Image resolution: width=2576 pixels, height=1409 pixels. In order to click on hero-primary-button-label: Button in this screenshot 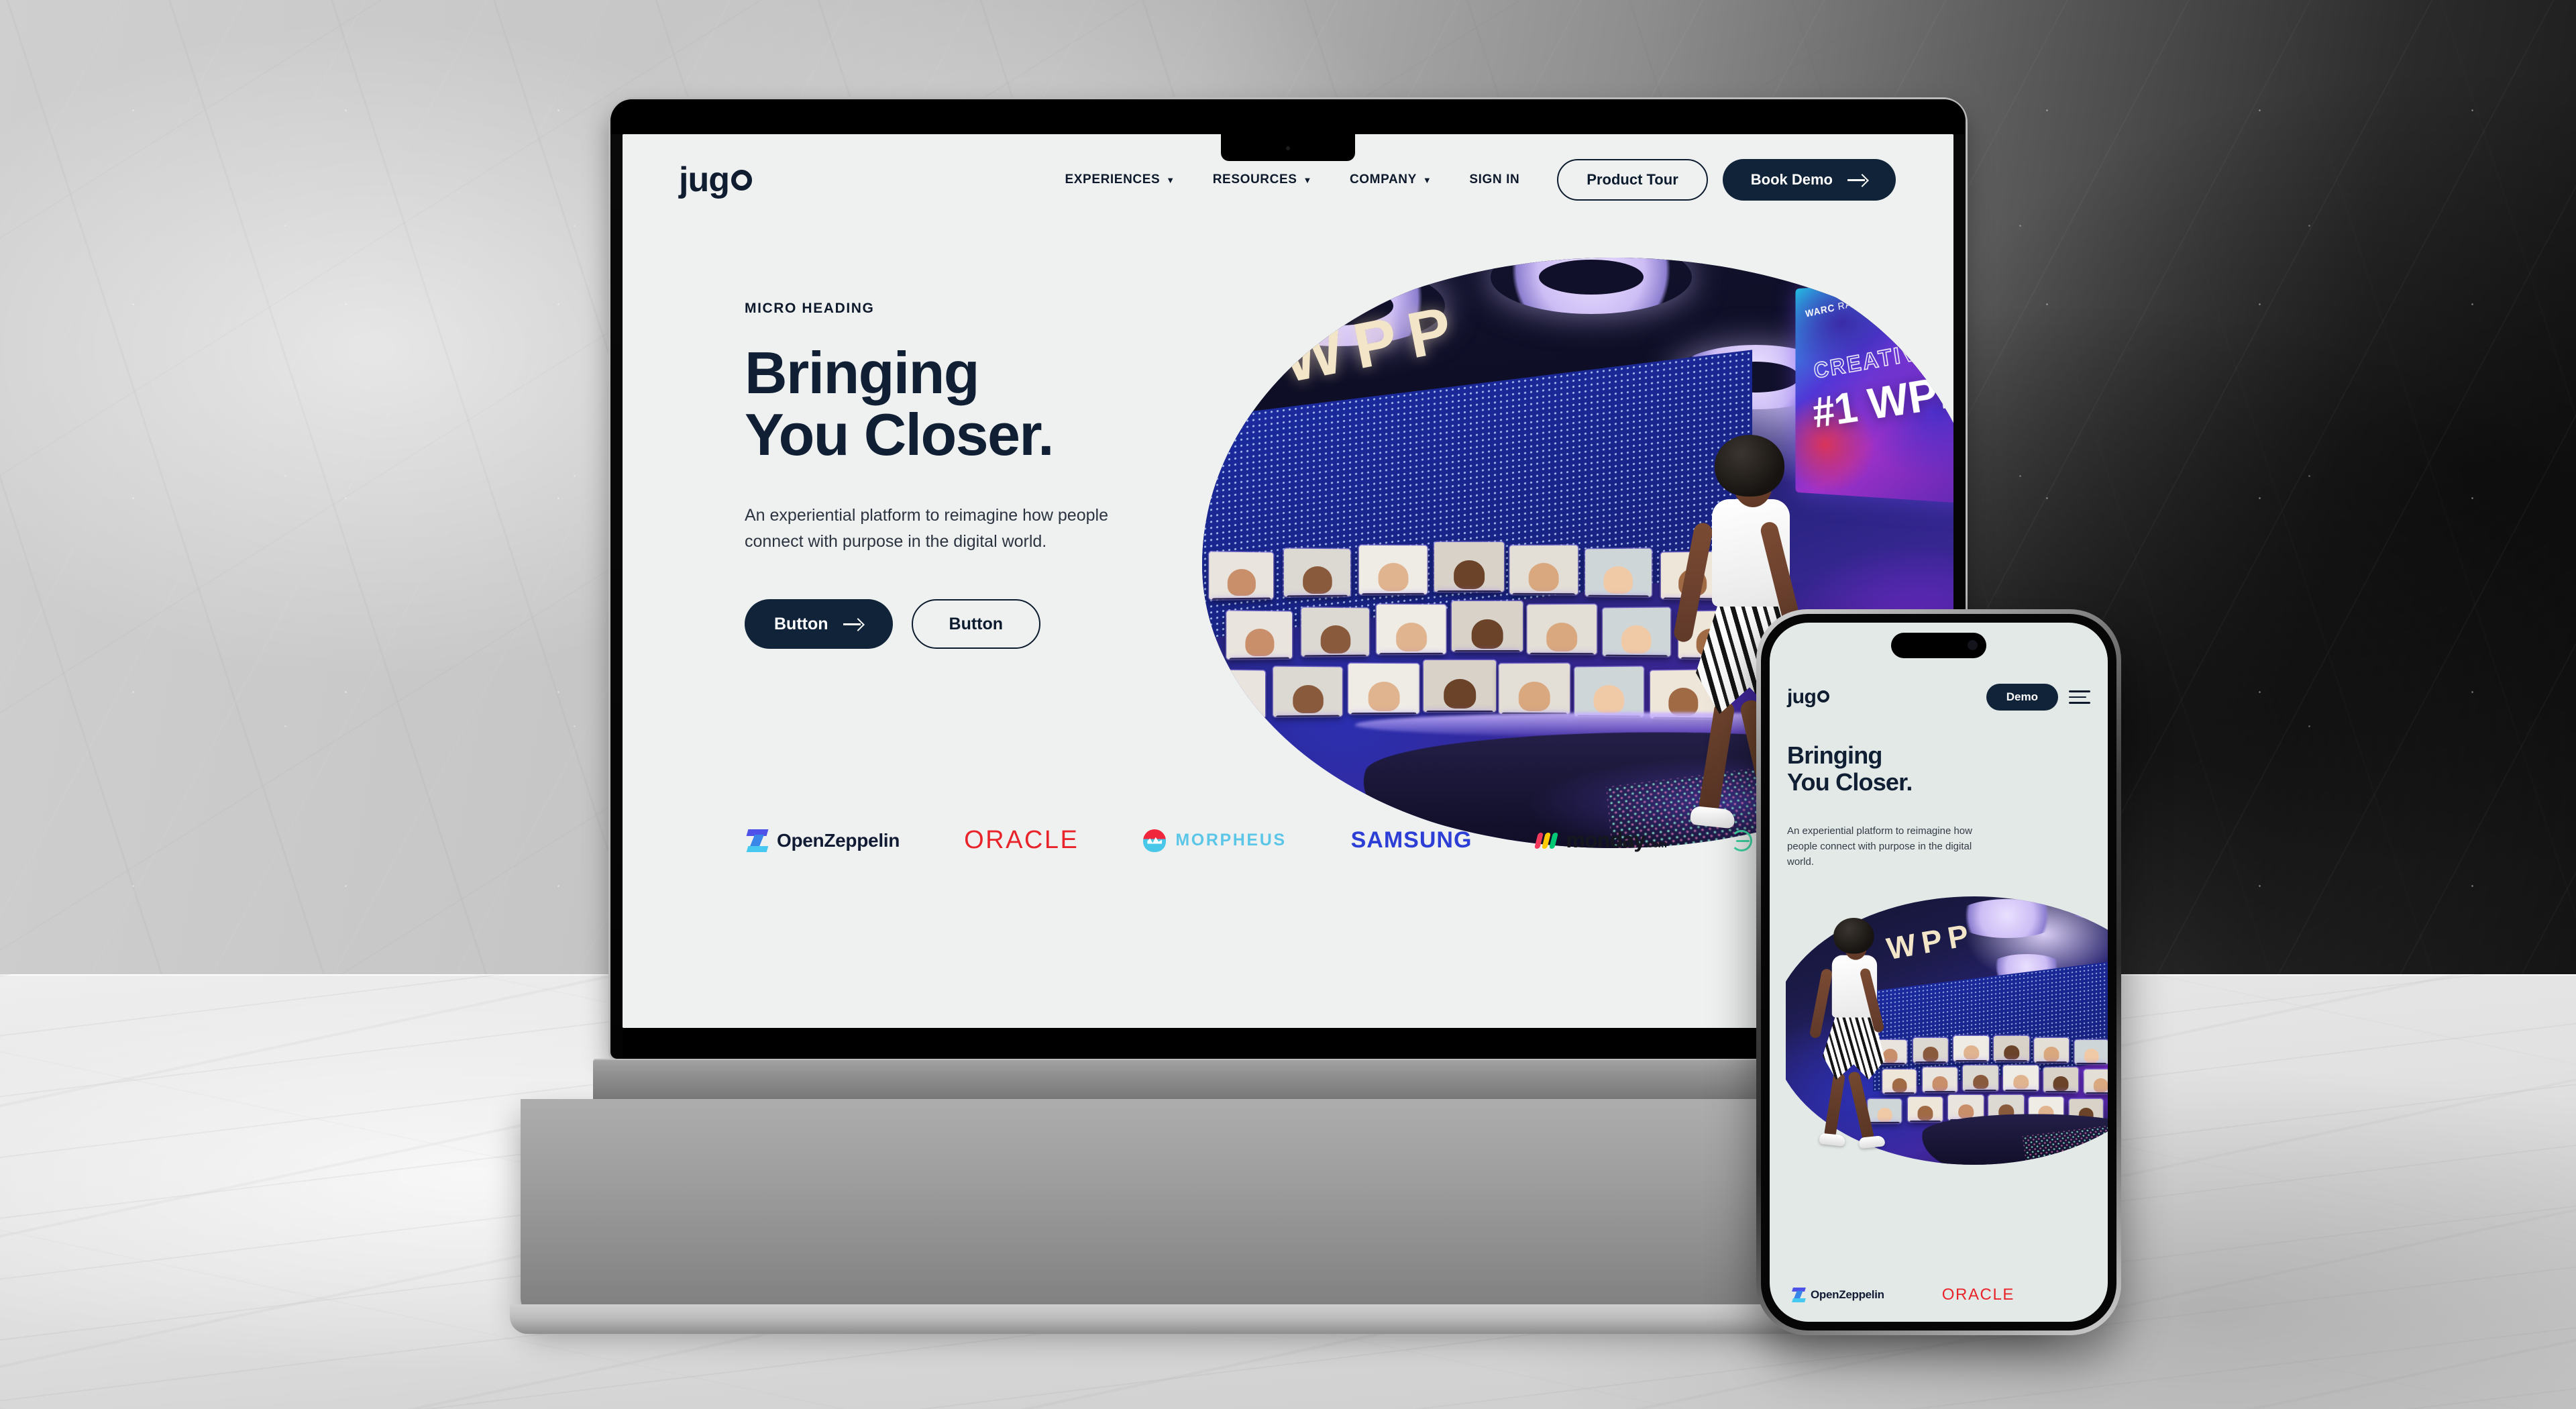, I will do `click(801, 623)`.